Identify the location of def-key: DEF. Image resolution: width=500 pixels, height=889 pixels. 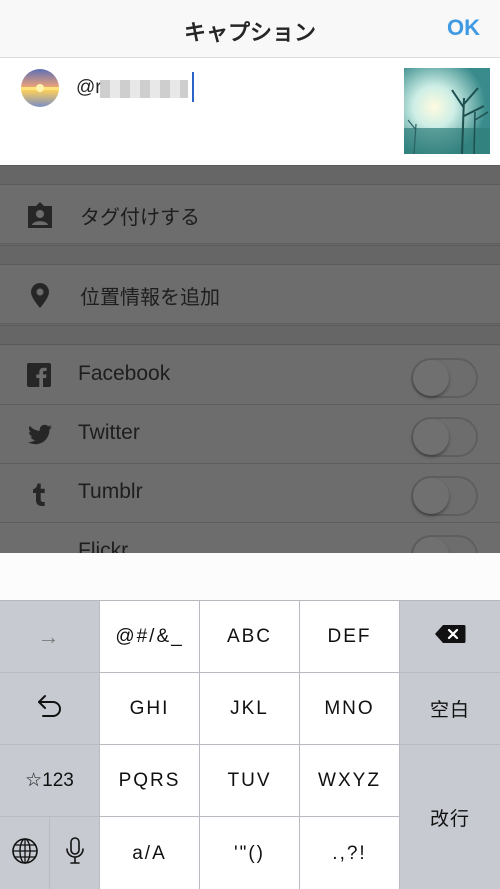
(350, 637).